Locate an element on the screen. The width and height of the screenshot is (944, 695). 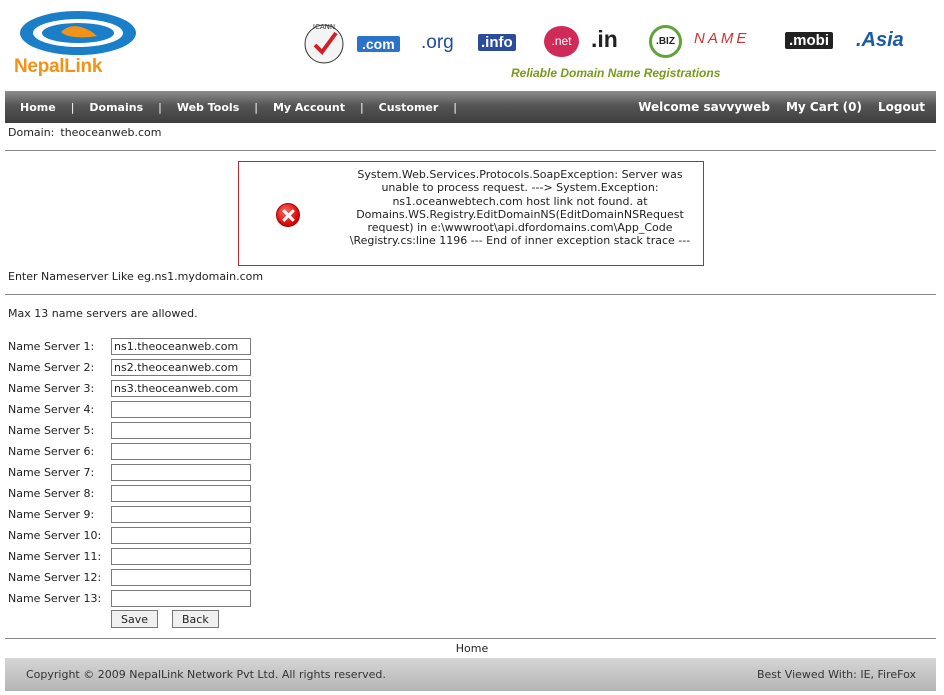
nameserver-row: Name Server 11: is located at coordinates (129, 556).